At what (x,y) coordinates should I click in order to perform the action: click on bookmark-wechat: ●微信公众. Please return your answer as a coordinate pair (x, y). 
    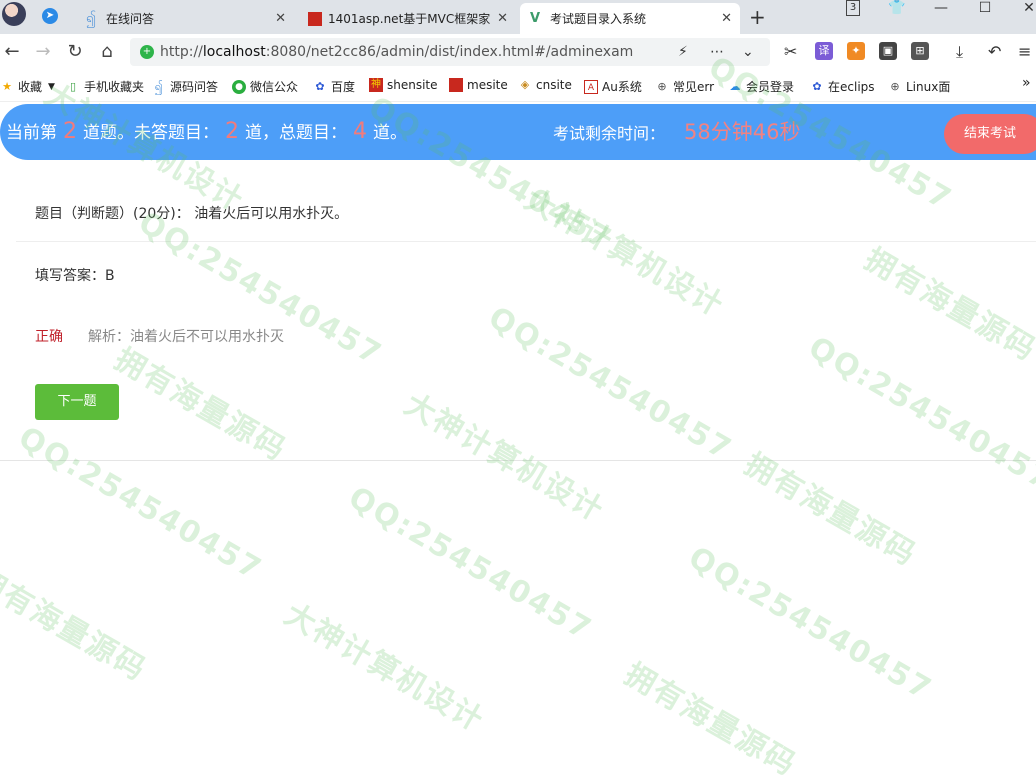
    Looking at the image, I should click on (265, 86).